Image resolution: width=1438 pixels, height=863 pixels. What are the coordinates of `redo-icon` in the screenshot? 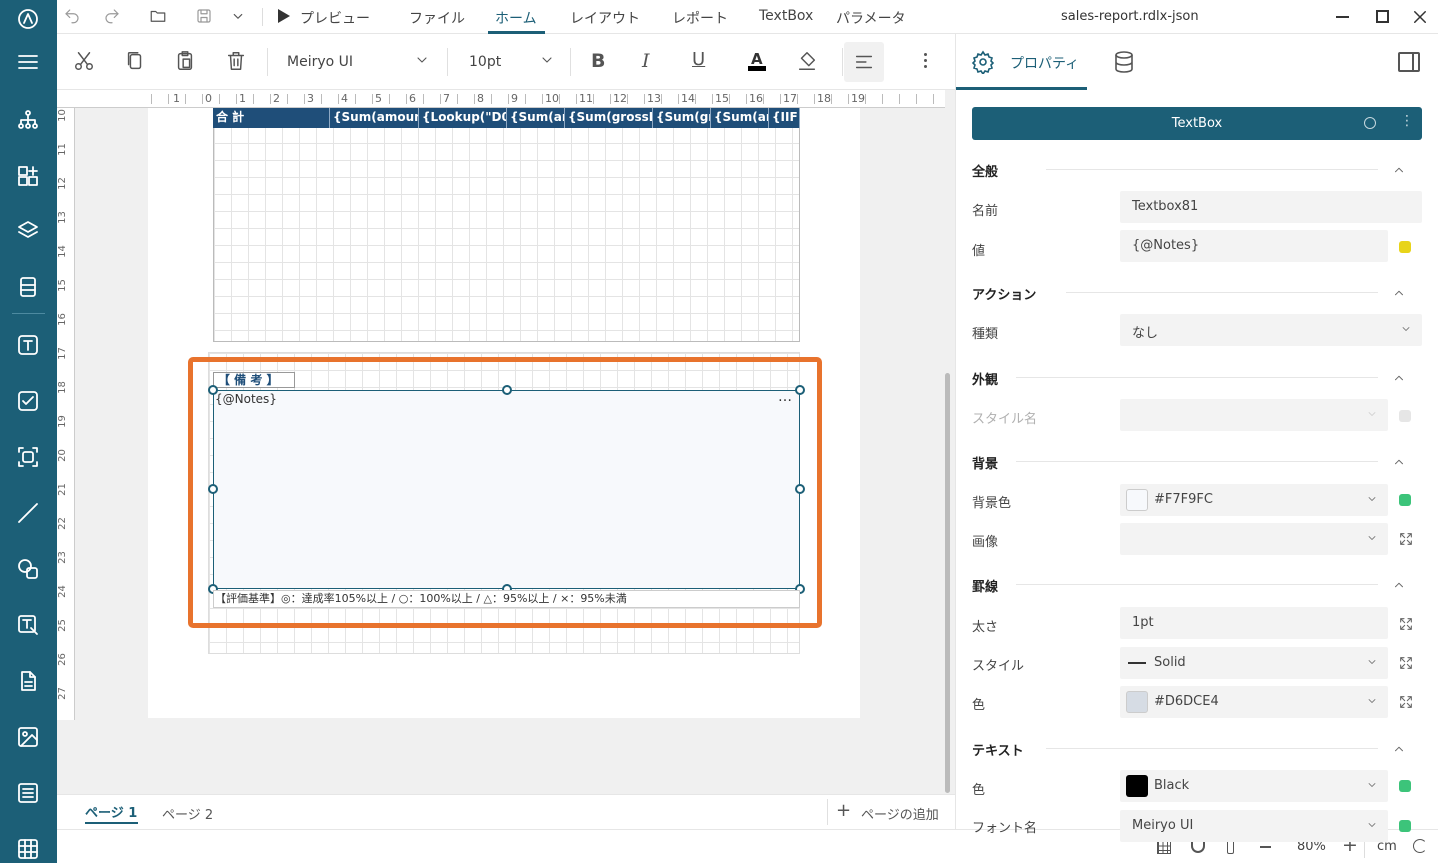 It's located at (113, 17).